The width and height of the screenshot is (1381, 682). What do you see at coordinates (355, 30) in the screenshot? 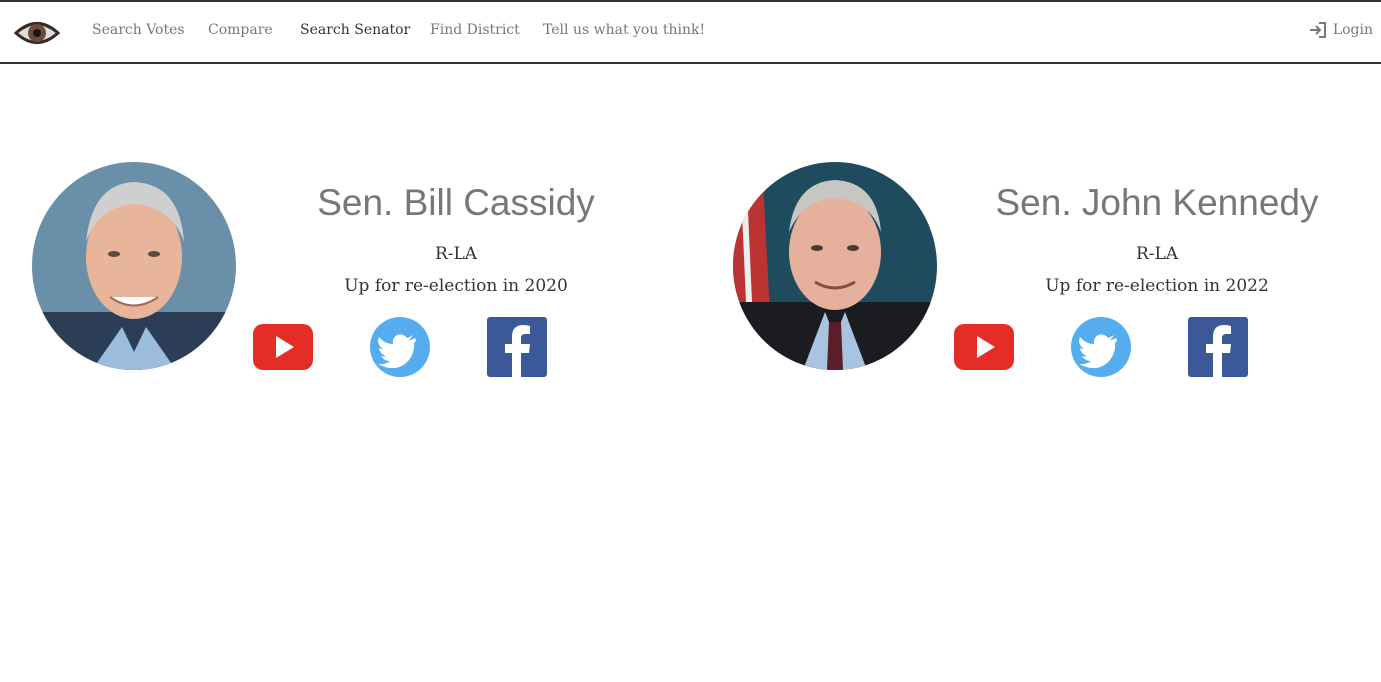
I see `nav-search-senator: Search Senator` at bounding box center [355, 30].